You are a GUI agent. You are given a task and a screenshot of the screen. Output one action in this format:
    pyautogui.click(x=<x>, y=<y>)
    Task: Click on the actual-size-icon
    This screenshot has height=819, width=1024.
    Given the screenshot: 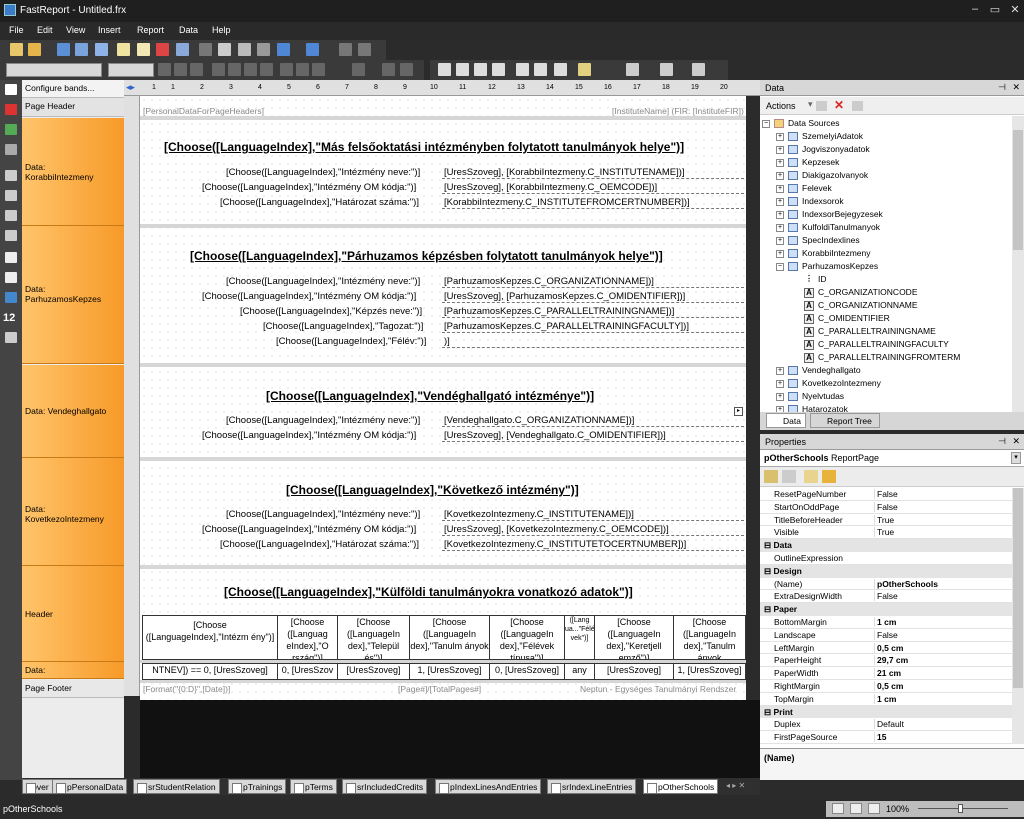 What is the action you would take?
    pyautogui.click(x=874, y=808)
    